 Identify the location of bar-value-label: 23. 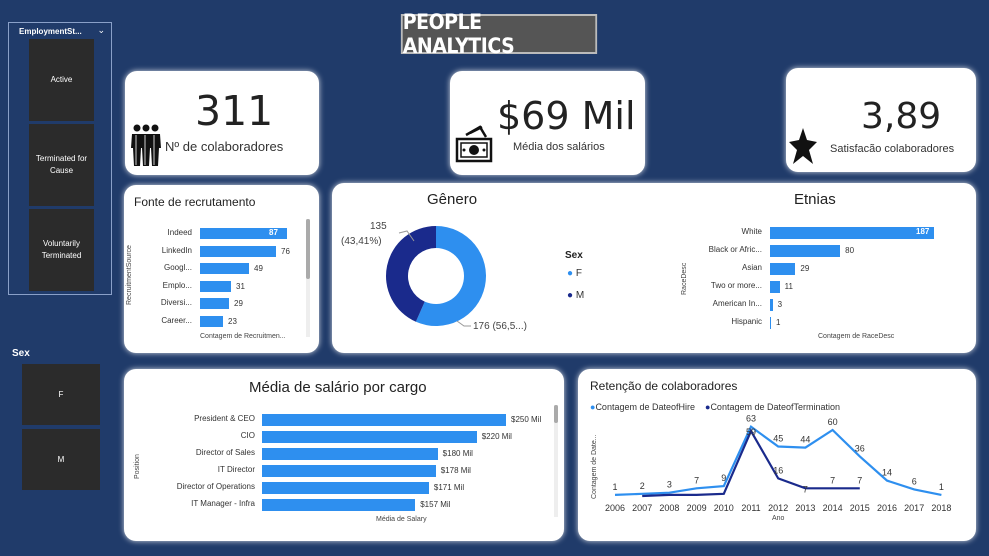
(232, 321).